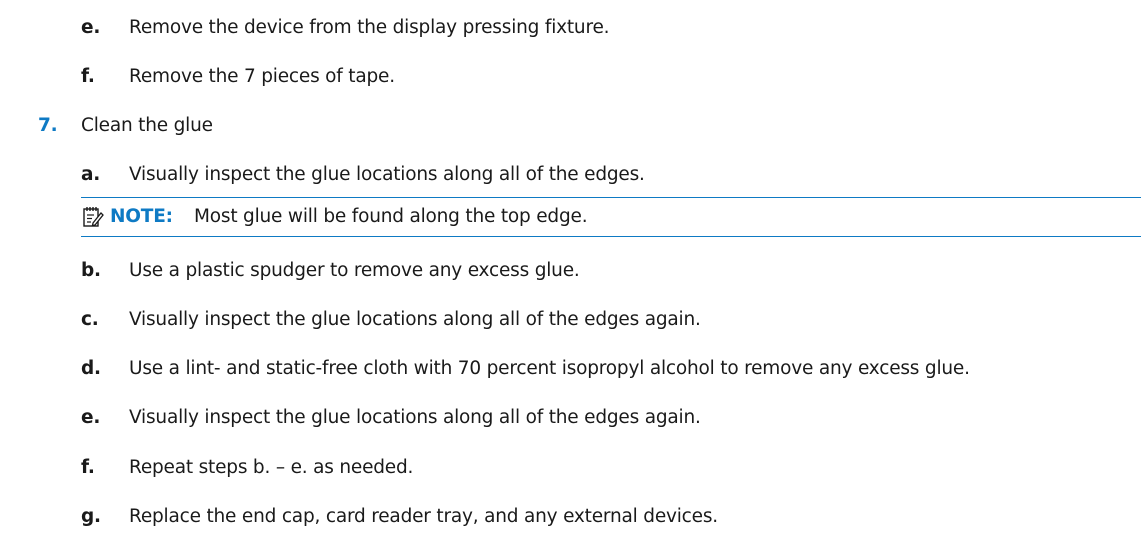  Describe the element at coordinates (262, 76) in the screenshot. I see `step-text: Remove the 7 pieces of tape.` at that location.